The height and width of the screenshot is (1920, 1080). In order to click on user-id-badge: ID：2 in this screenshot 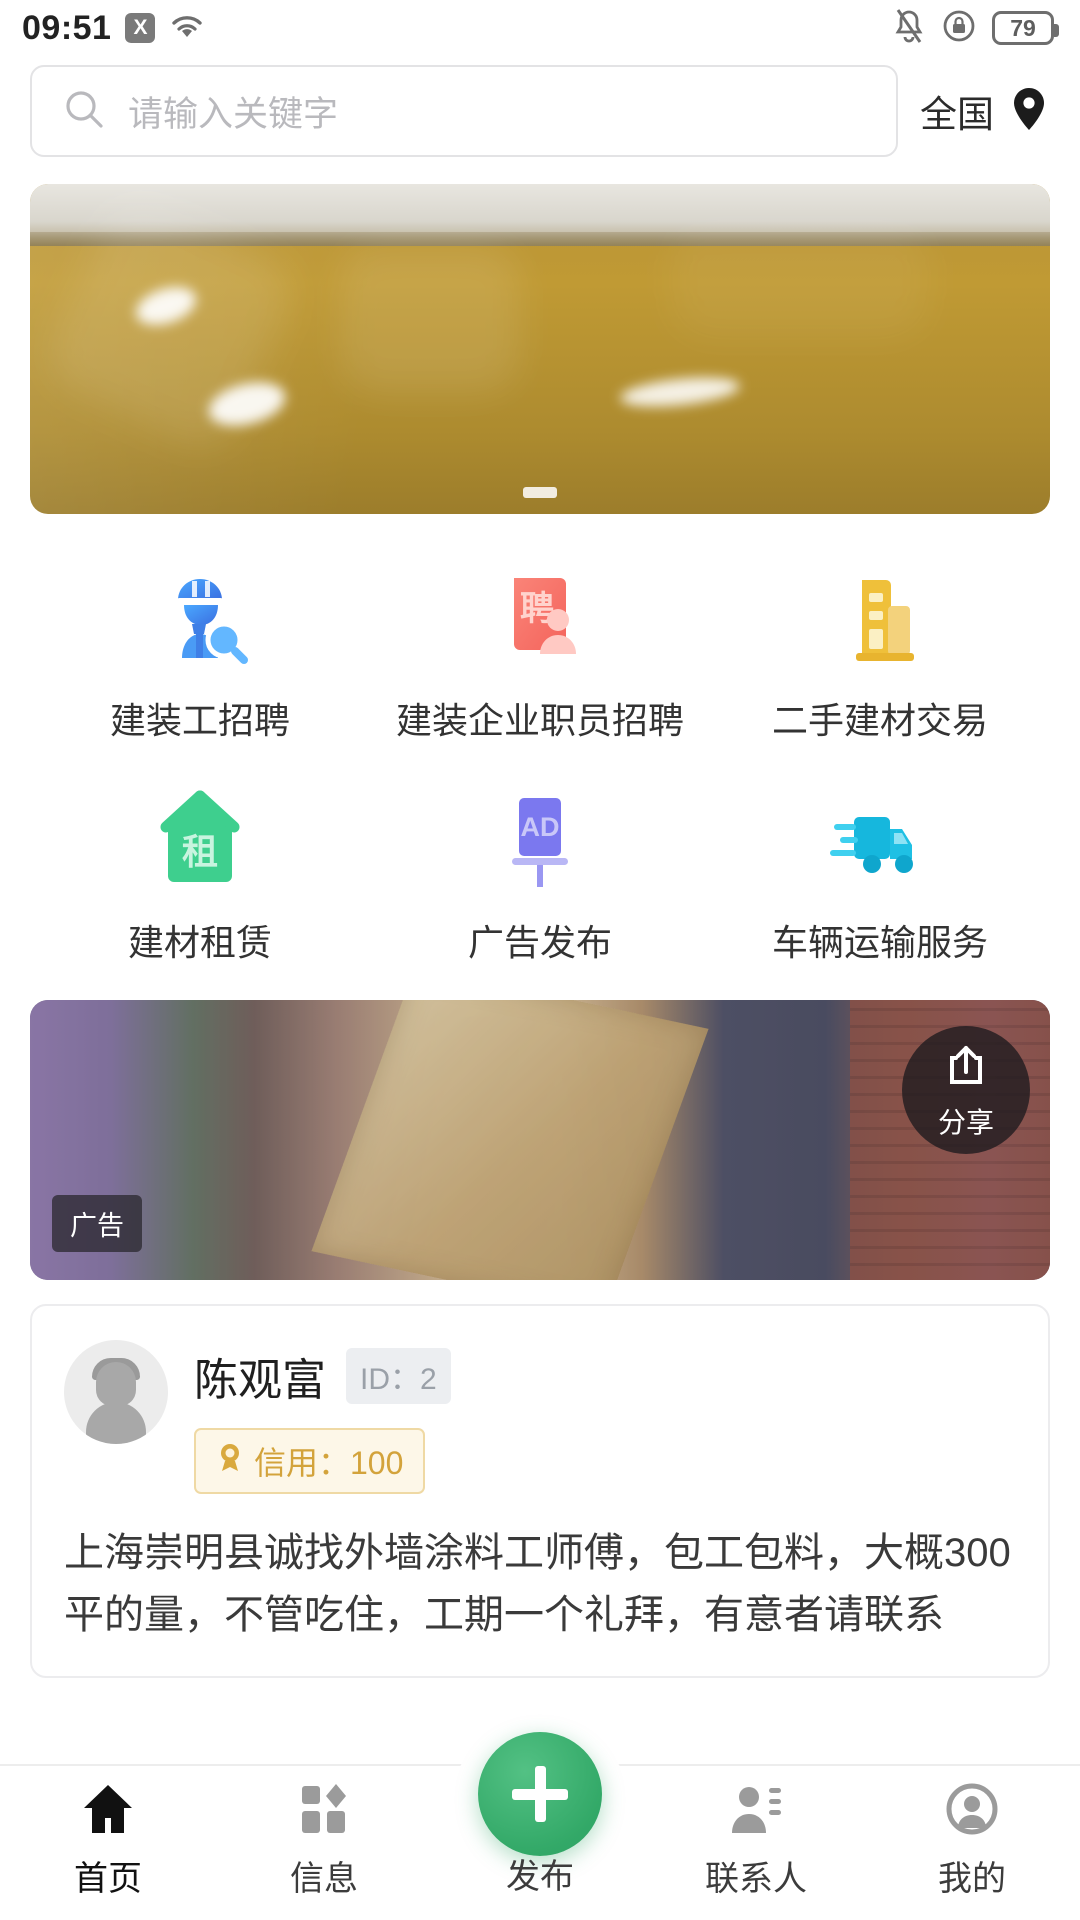, I will do `click(398, 1376)`.